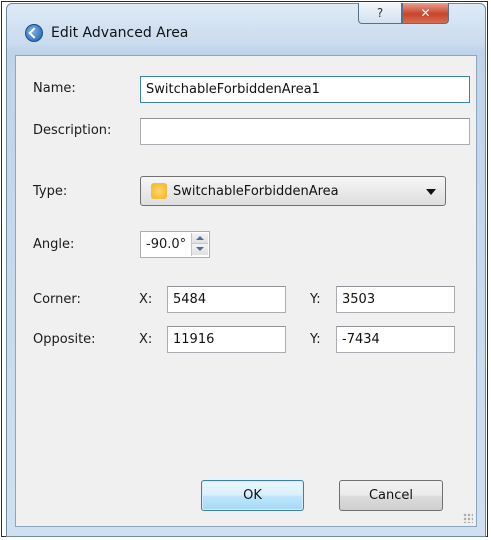  Describe the element at coordinates (395, 339) in the screenshot. I see `opposite-y-field: -7434` at that location.